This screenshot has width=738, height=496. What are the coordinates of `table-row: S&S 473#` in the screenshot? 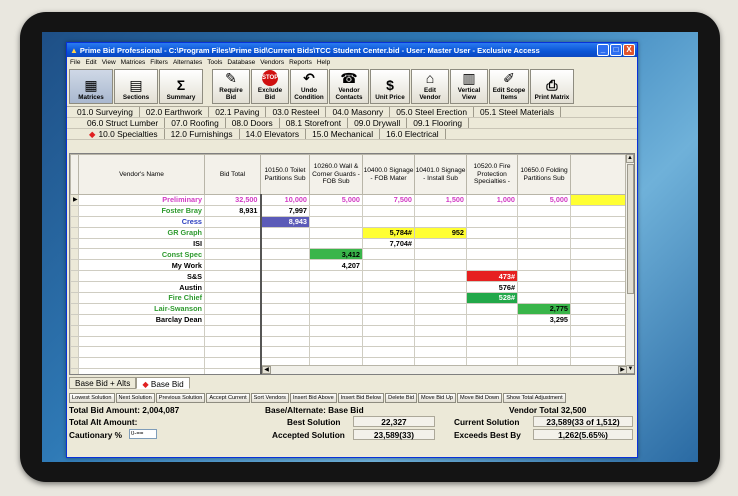 It's located at (349, 276).